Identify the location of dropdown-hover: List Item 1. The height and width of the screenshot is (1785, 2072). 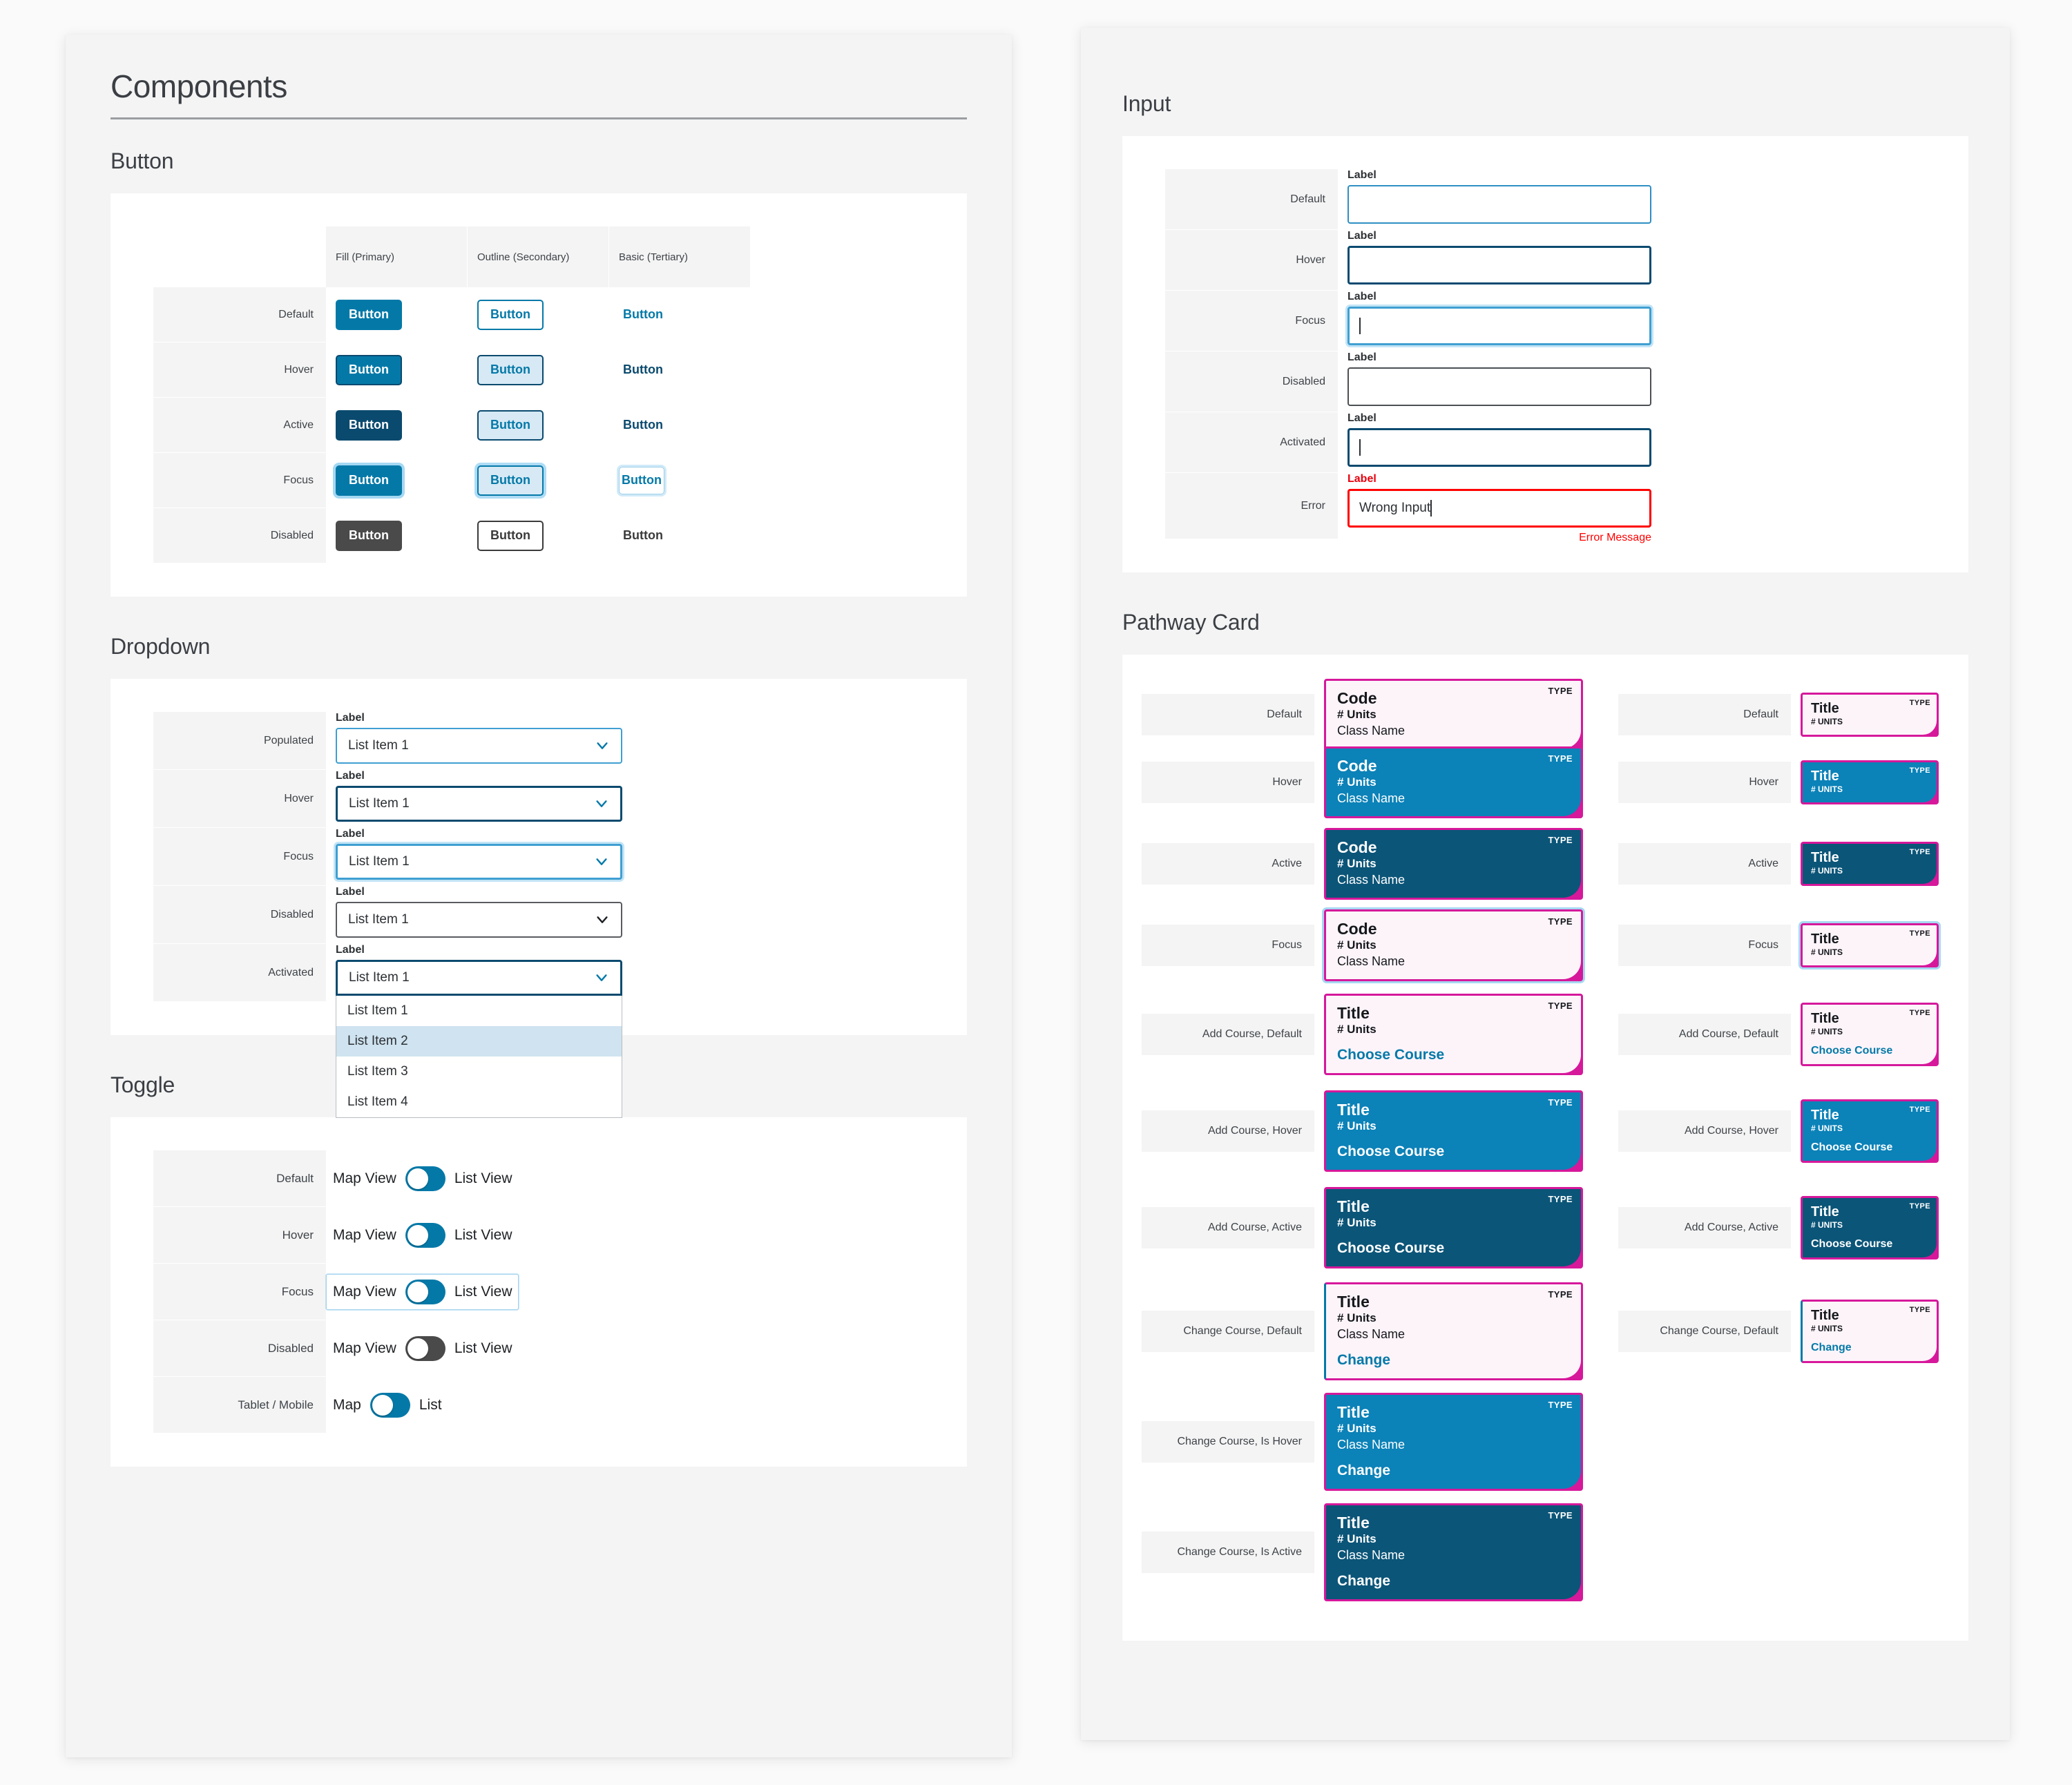
(479, 804).